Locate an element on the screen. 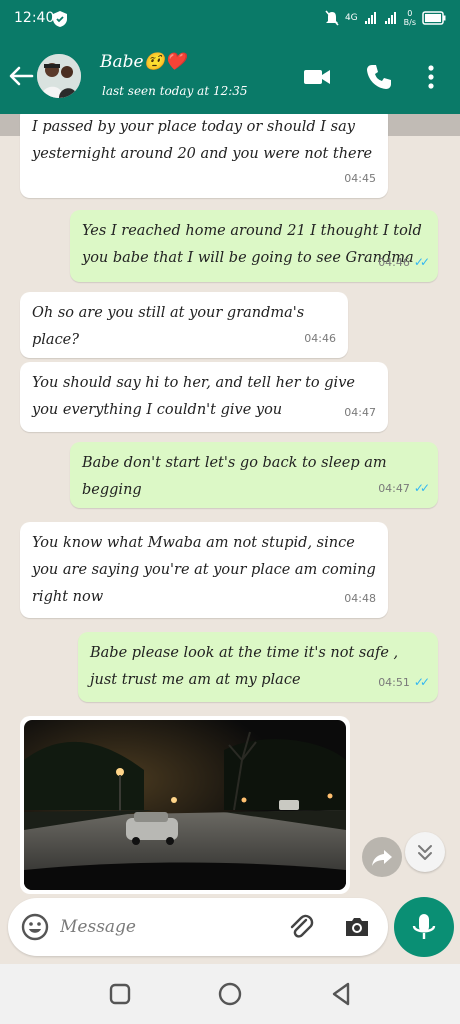 The image size is (460, 1024). status-time: 12:40 is located at coordinates (34, 18).